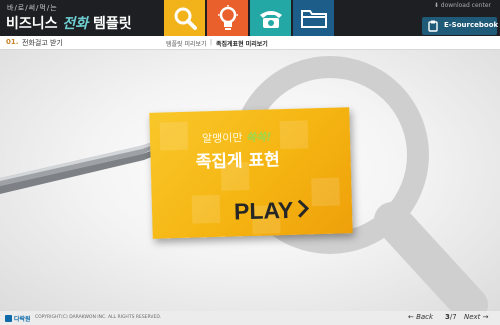 The width and height of the screenshot is (500, 325). I want to click on next-arrow-icon: →, so click(484, 317).